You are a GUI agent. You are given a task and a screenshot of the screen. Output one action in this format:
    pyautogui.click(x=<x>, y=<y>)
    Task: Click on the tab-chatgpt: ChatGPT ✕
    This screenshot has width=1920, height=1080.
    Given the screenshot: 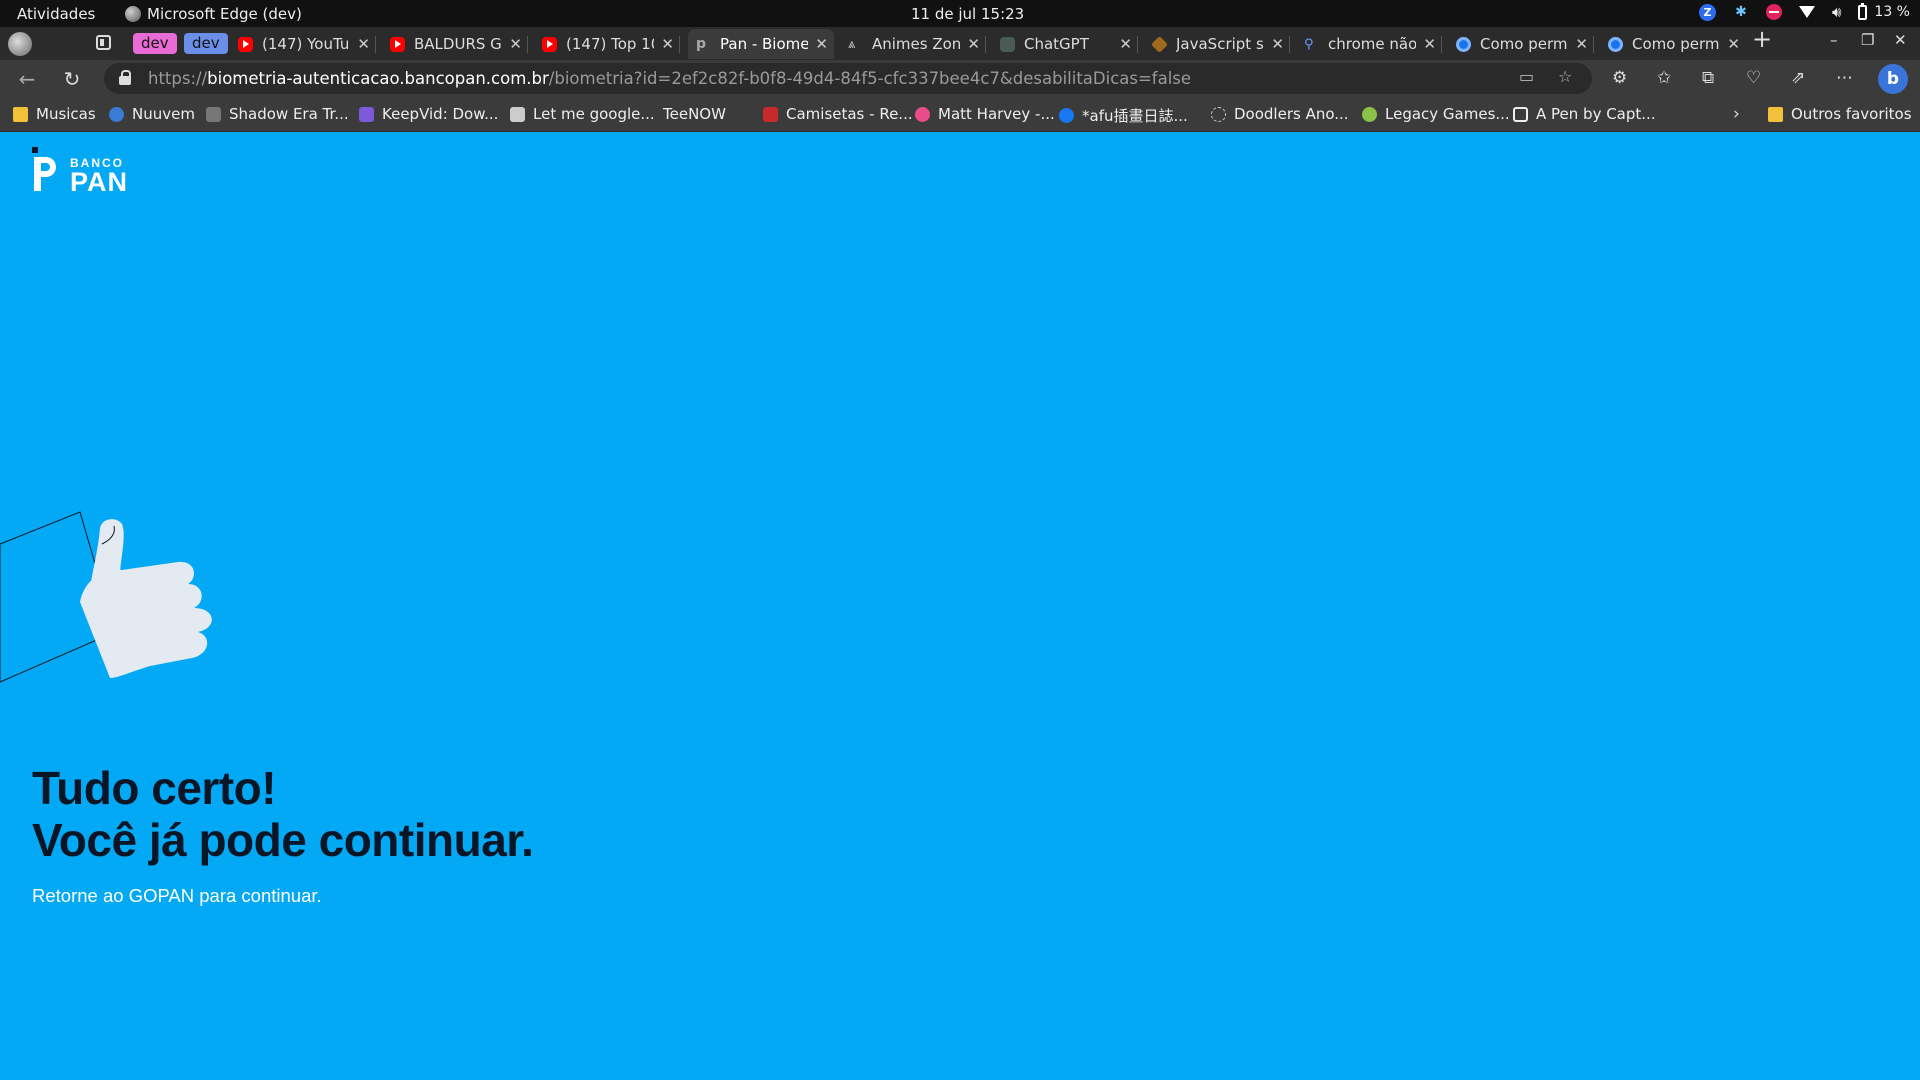 What is the action you would take?
    pyautogui.click(x=1065, y=44)
    